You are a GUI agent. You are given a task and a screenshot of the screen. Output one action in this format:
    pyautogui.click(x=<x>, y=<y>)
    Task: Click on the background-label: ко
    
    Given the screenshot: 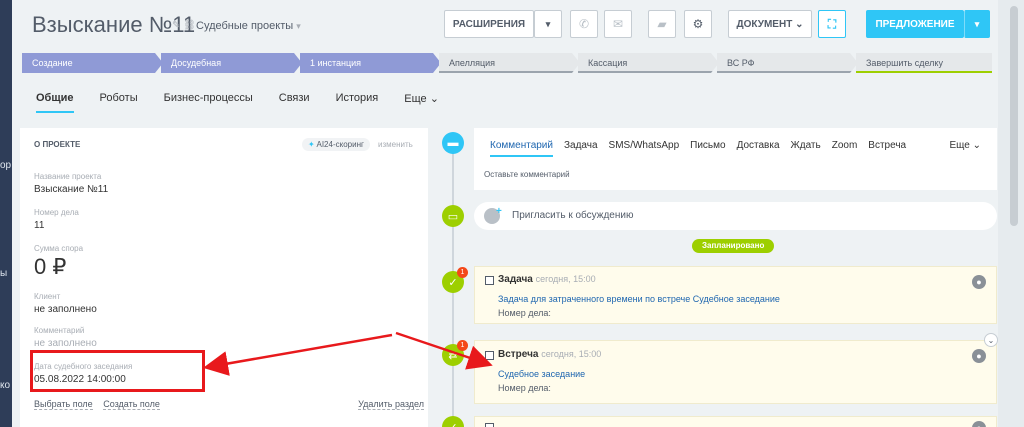 What is the action you would take?
    pyautogui.click(x=5, y=385)
    